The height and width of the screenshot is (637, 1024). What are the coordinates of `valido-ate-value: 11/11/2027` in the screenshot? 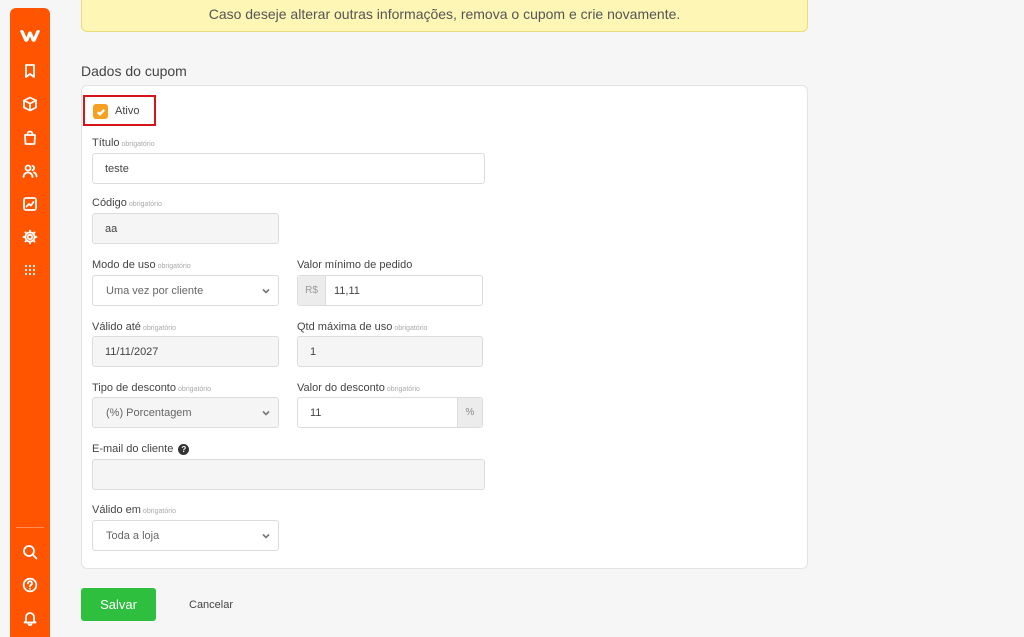 It's located at (132, 351).